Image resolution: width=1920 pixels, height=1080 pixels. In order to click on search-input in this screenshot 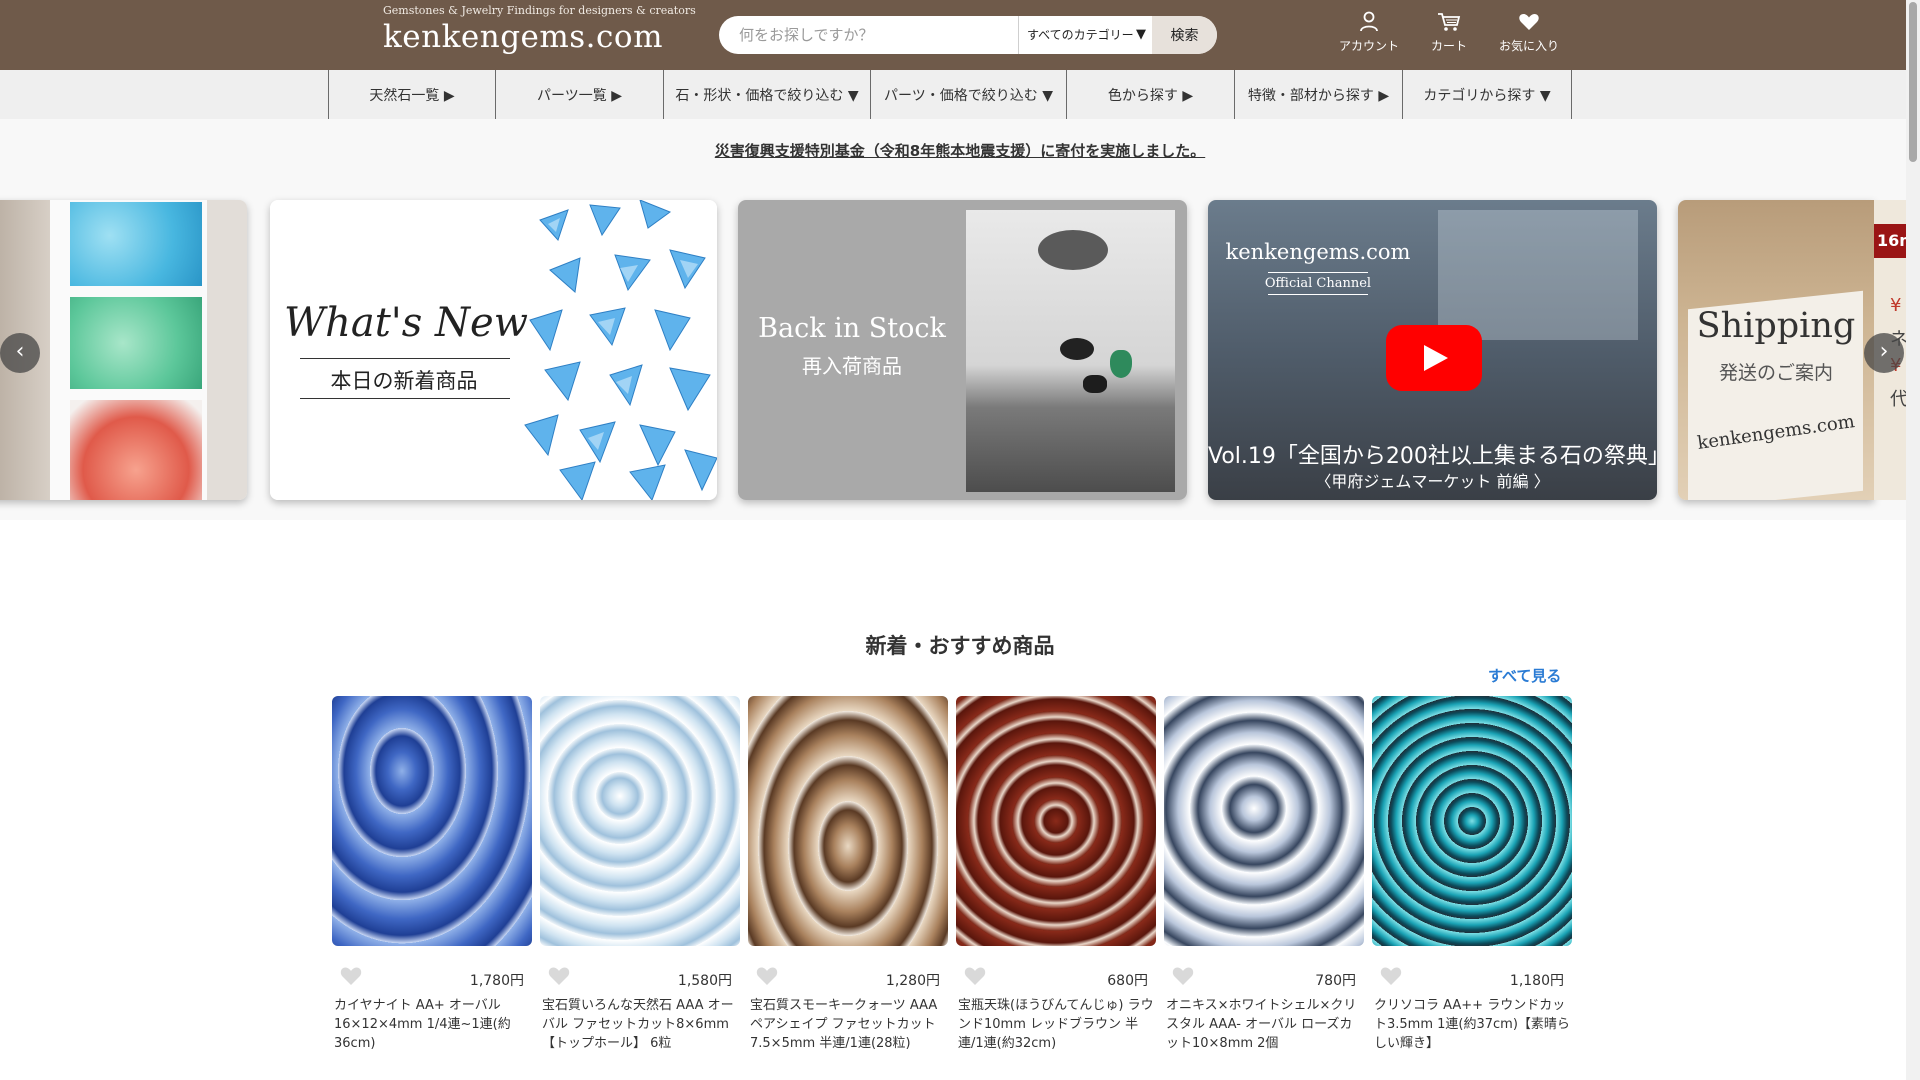, I will do `click(868, 35)`.